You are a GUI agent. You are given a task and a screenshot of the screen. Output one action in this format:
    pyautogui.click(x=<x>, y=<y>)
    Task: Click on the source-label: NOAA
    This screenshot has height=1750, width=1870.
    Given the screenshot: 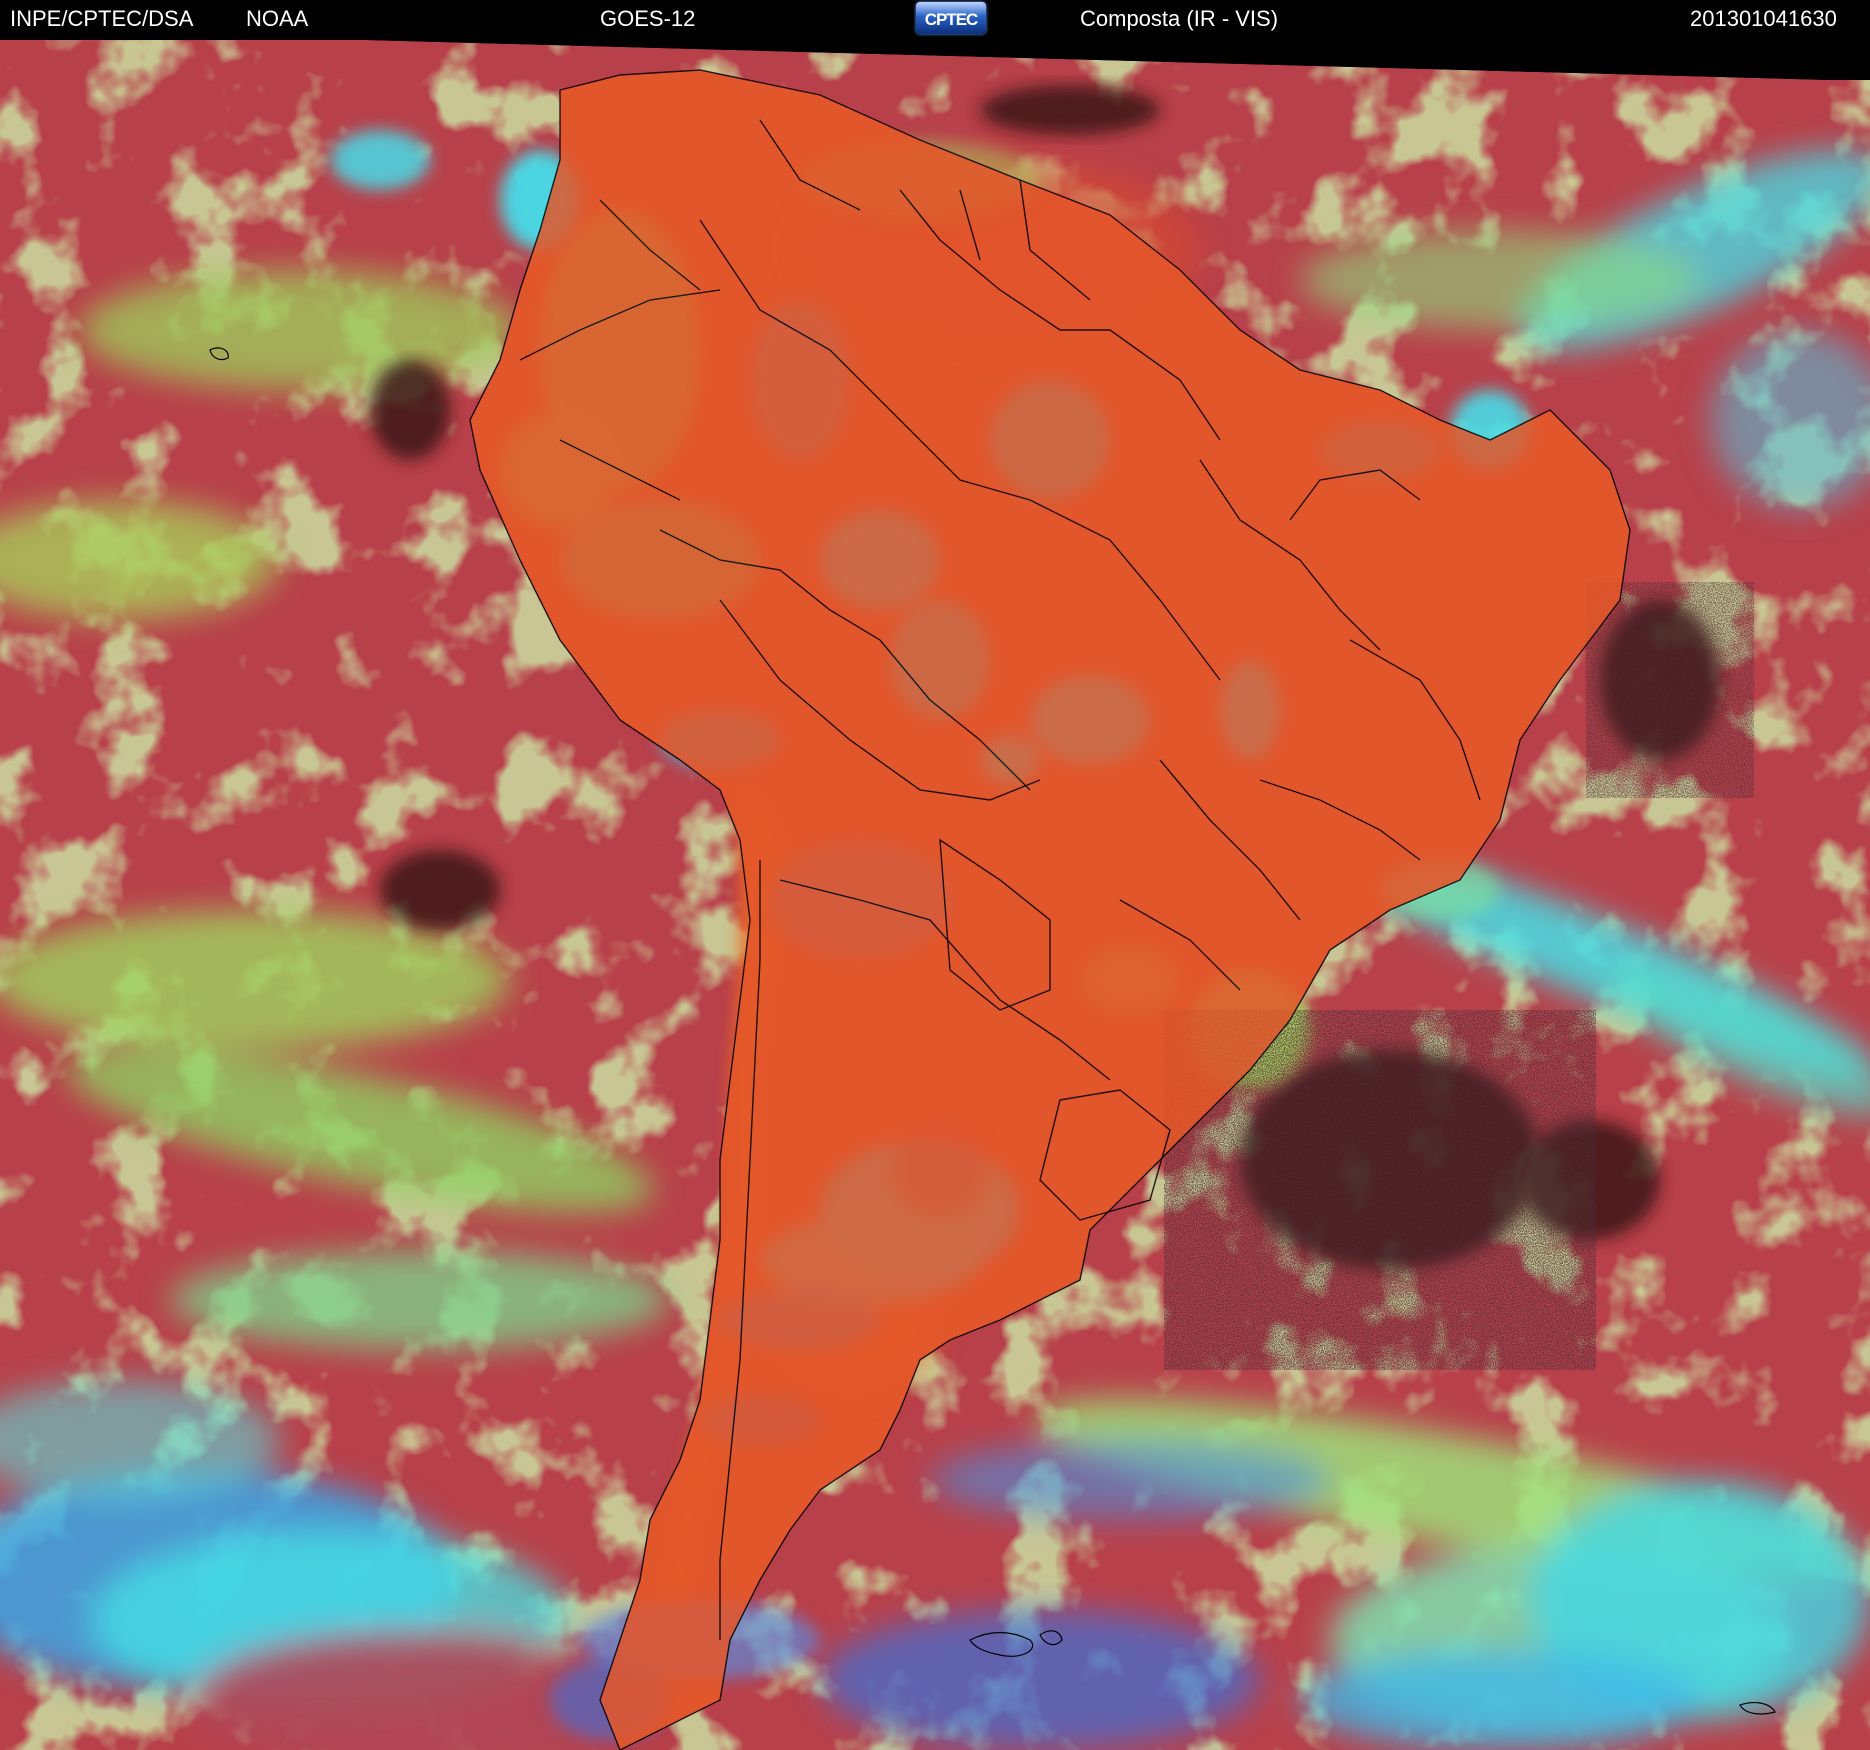 What is the action you would take?
    pyautogui.click(x=277, y=18)
    